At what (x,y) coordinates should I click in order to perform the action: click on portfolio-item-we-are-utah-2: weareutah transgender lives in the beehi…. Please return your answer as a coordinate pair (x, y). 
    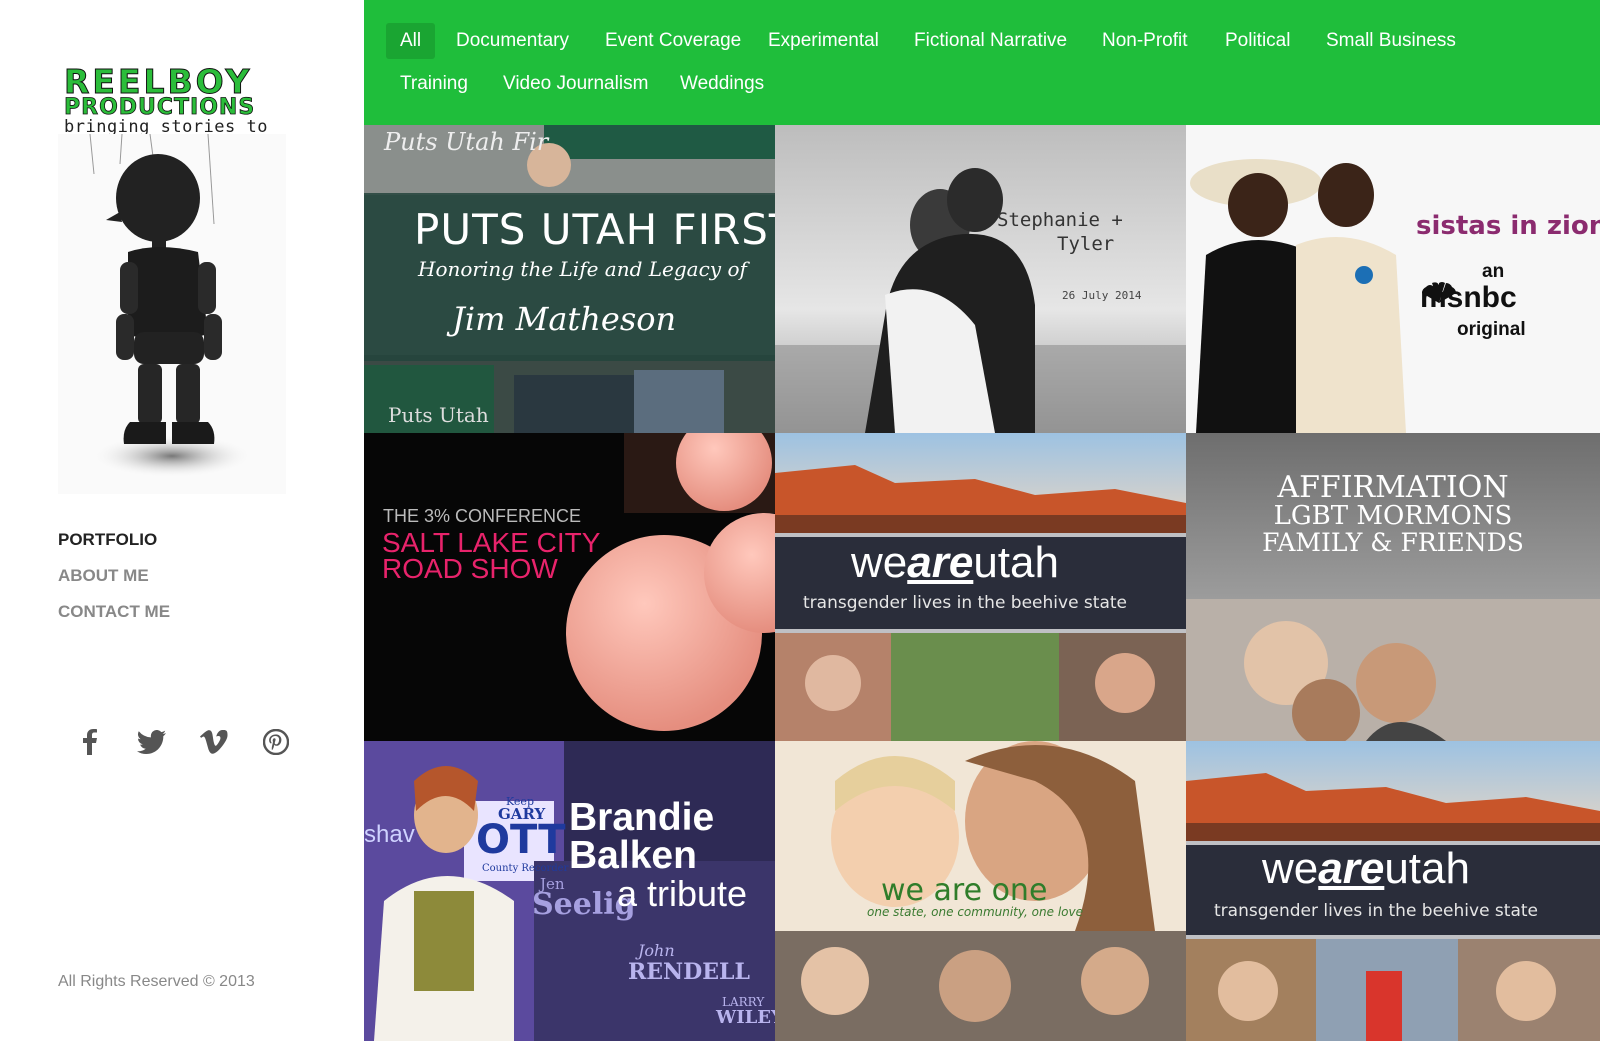
    Looking at the image, I should click on (1393, 891).